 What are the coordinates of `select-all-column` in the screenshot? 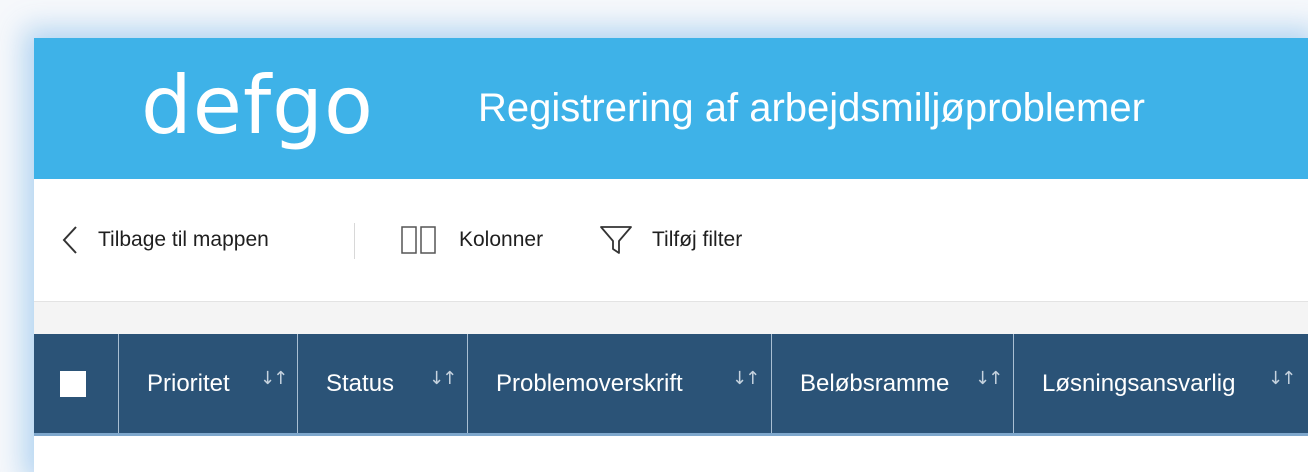 It's located at (76, 383).